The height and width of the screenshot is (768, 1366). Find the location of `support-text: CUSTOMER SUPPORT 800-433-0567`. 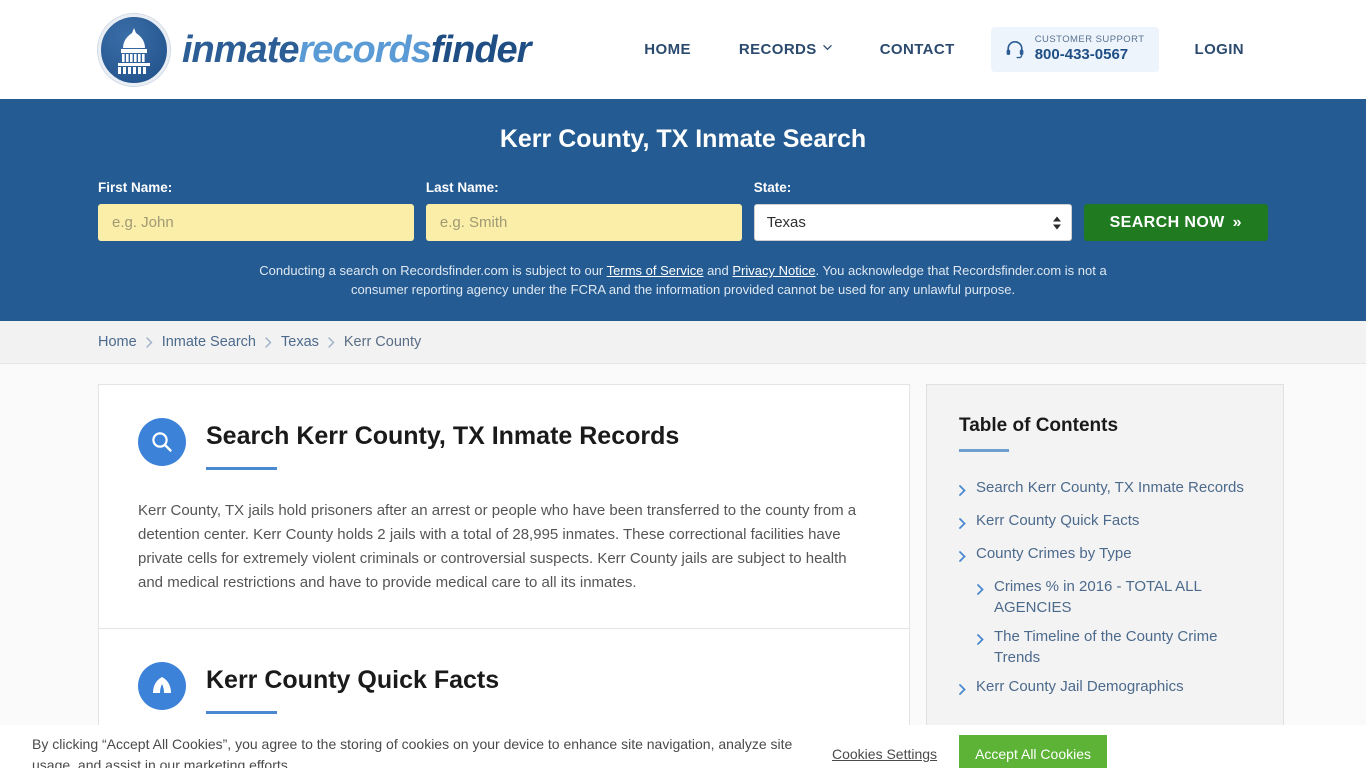

support-text: CUSTOMER SUPPORT 800-433-0567 is located at coordinates (1089, 49).